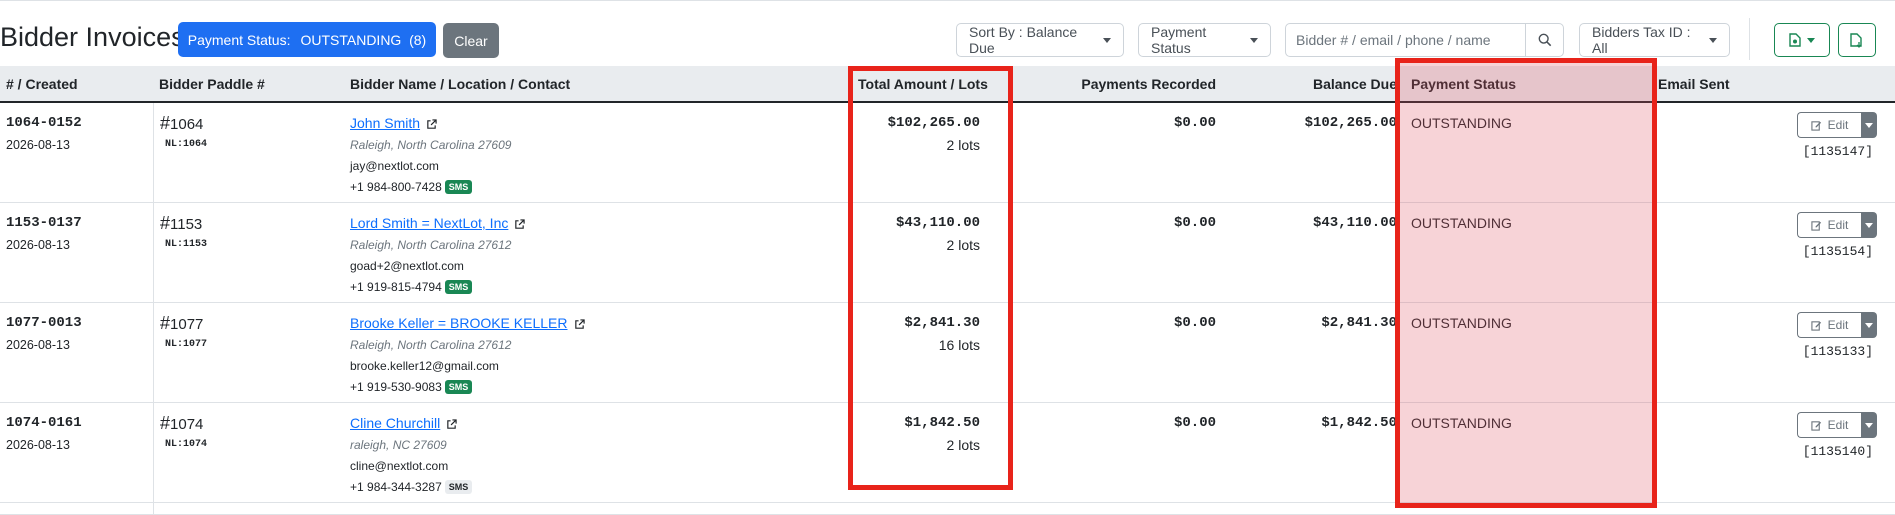 Image resolution: width=1895 pixels, height=515 pixels. I want to click on total-amount: $43,110.00, so click(937, 223).